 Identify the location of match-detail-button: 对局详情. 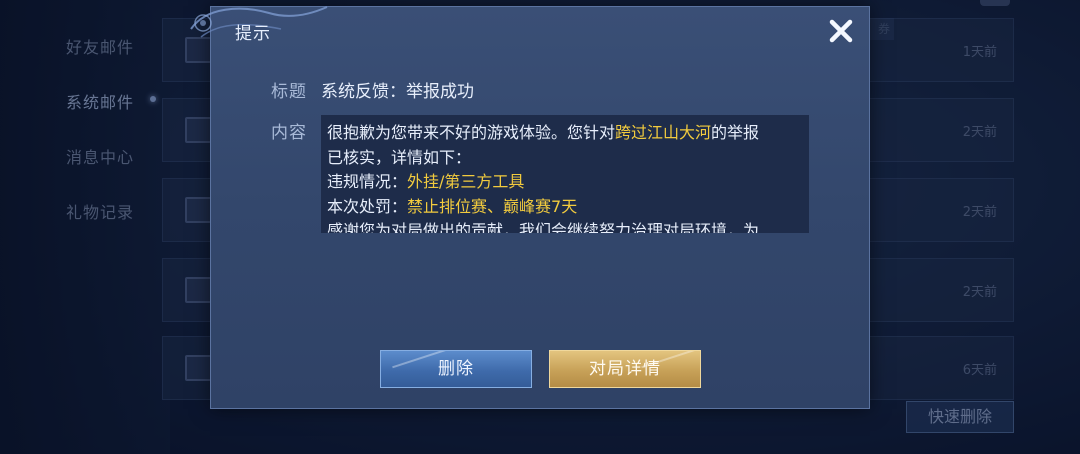
(625, 369).